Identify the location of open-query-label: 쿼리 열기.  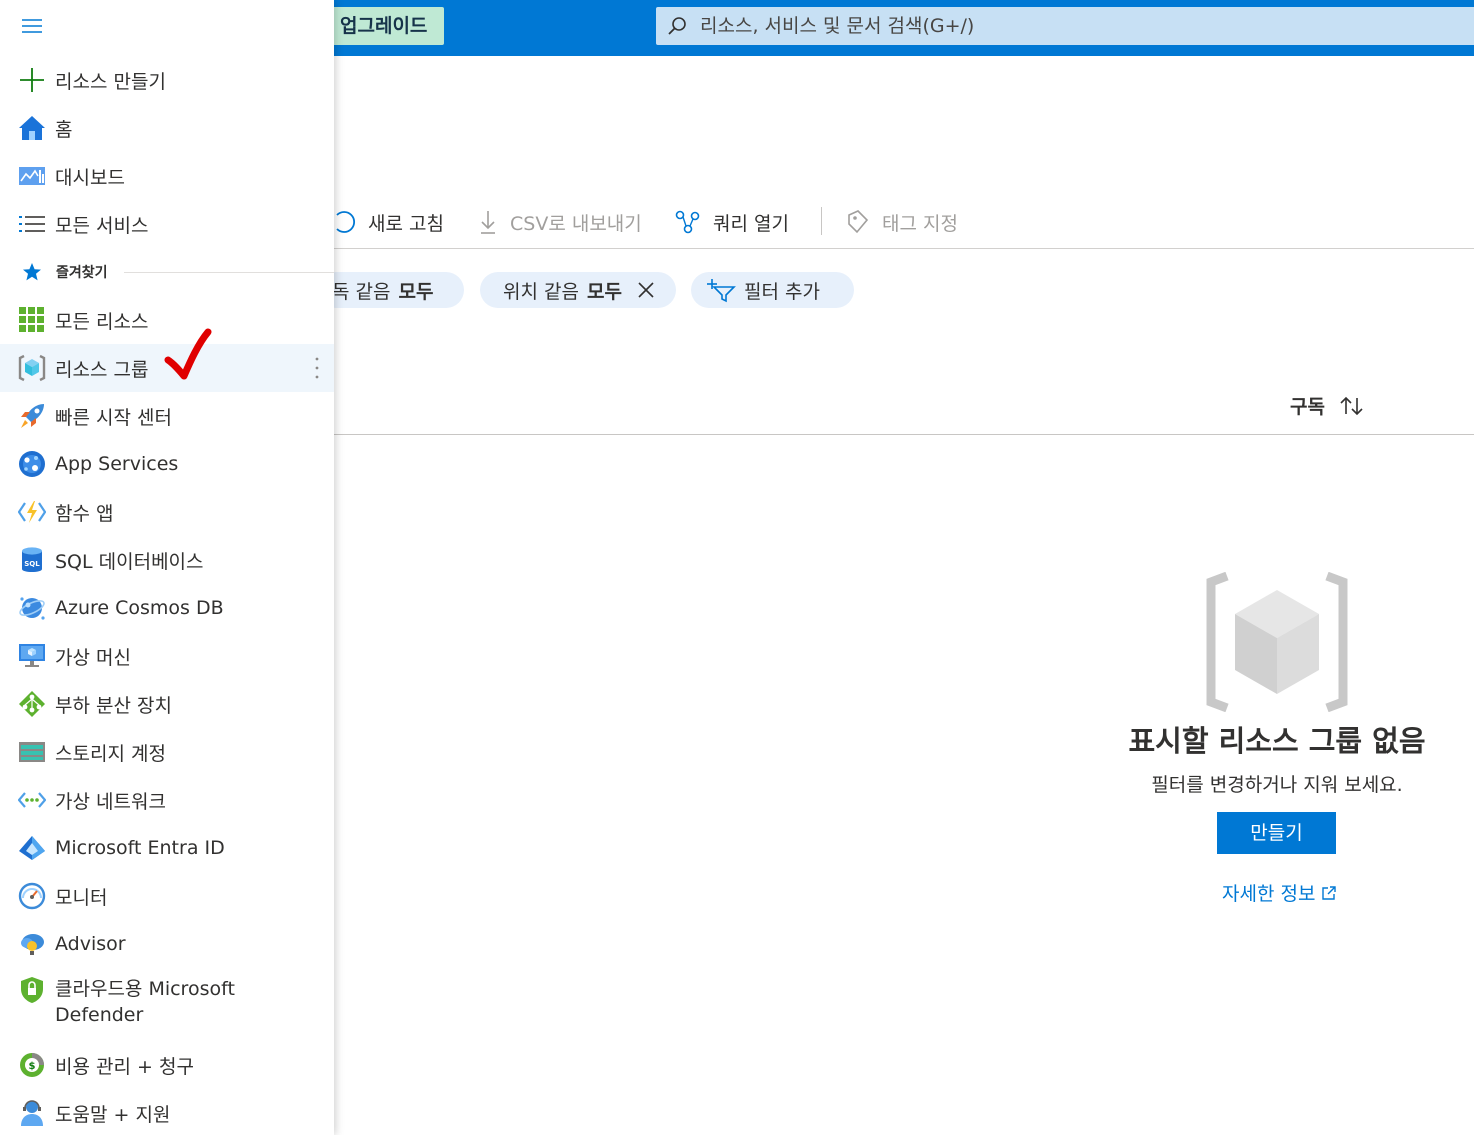
(751, 223).